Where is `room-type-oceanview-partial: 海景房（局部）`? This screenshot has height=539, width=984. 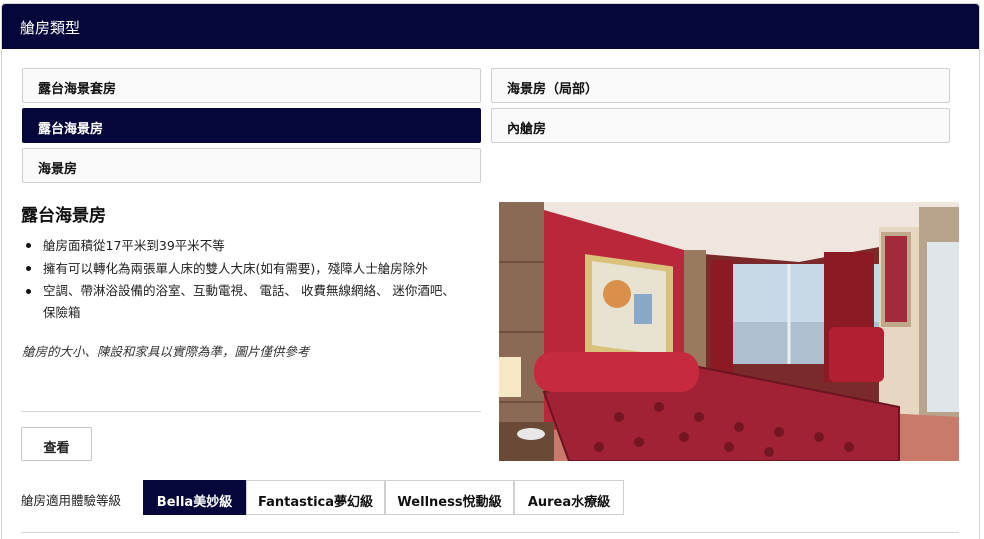
room-type-oceanview-partial: 海景房（局部） is located at coordinates (720, 85).